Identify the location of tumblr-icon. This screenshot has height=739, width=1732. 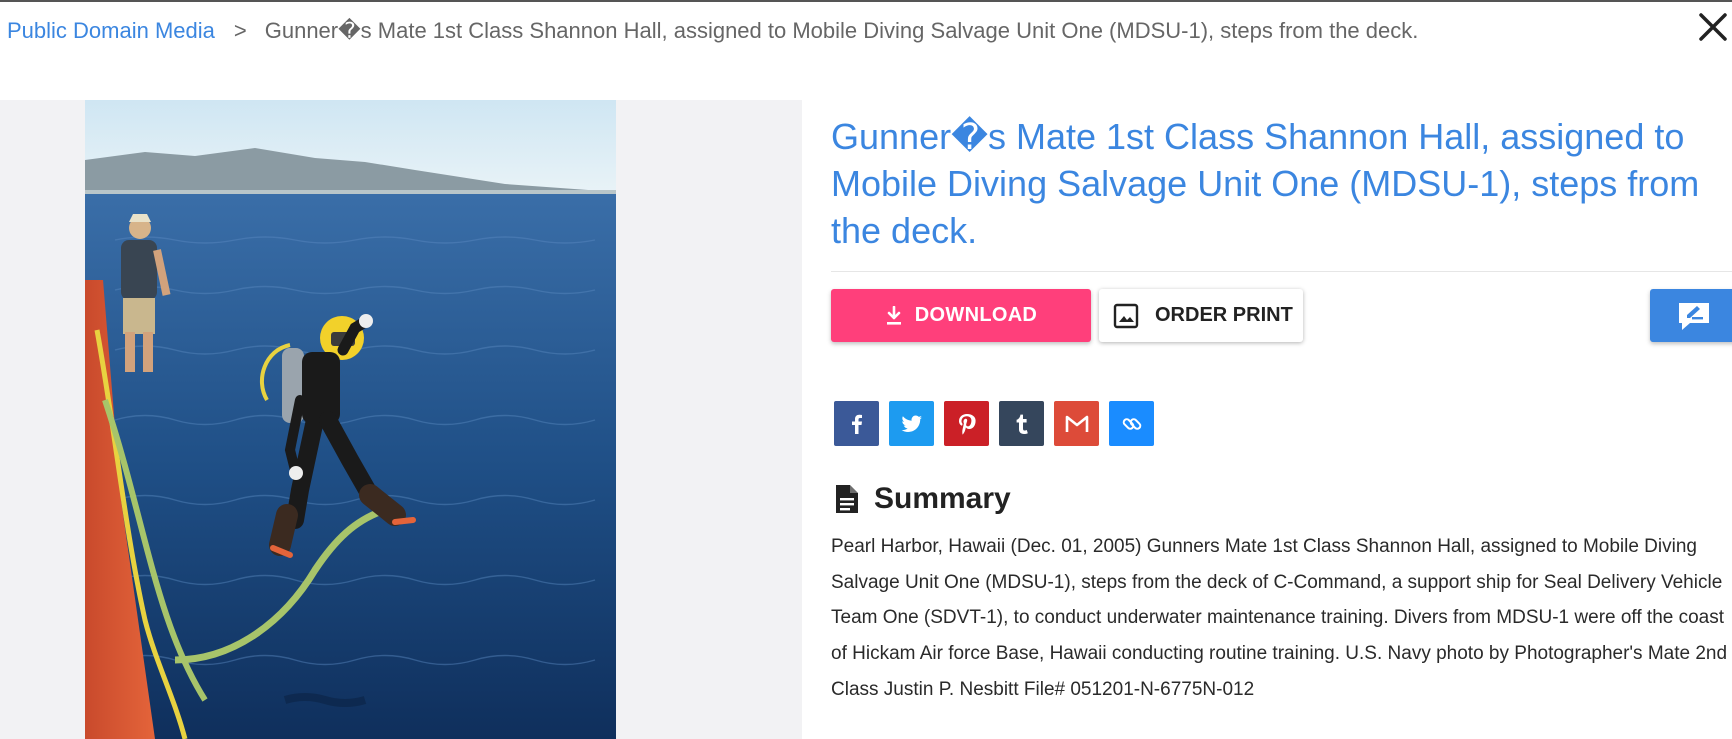
(1022, 424).